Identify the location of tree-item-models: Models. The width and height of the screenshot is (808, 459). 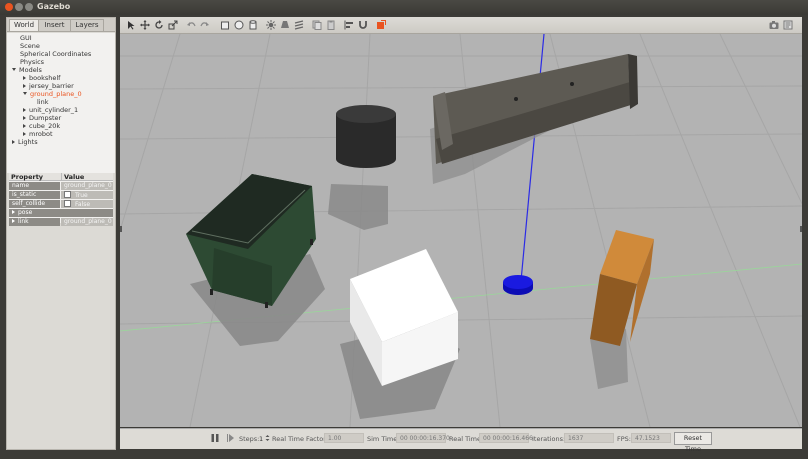
(27, 70).